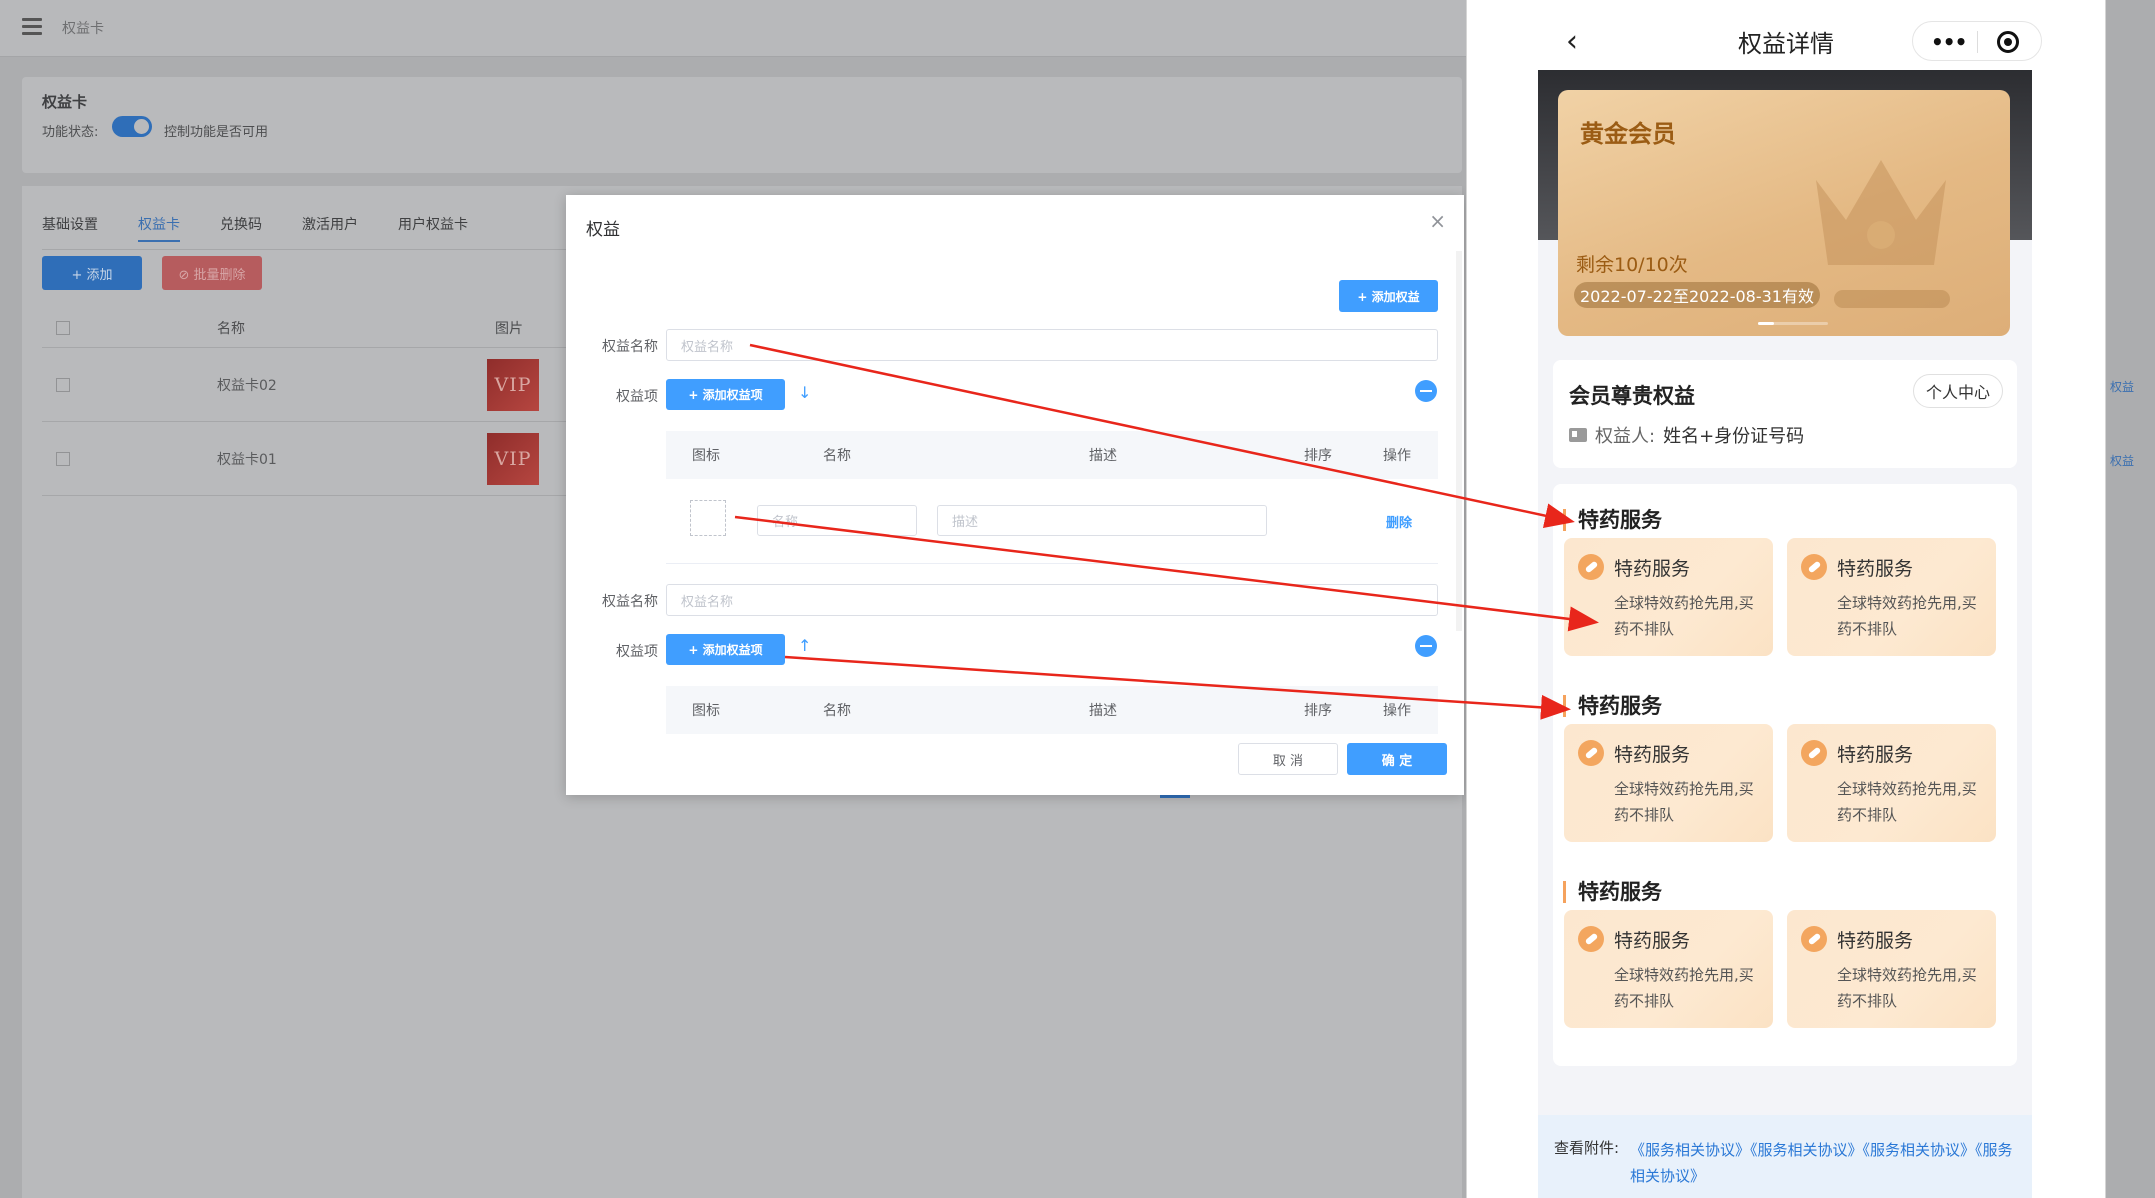  What do you see at coordinates (1399, 521) in the screenshot?
I see `delete-item-link: 删除` at bounding box center [1399, 521].